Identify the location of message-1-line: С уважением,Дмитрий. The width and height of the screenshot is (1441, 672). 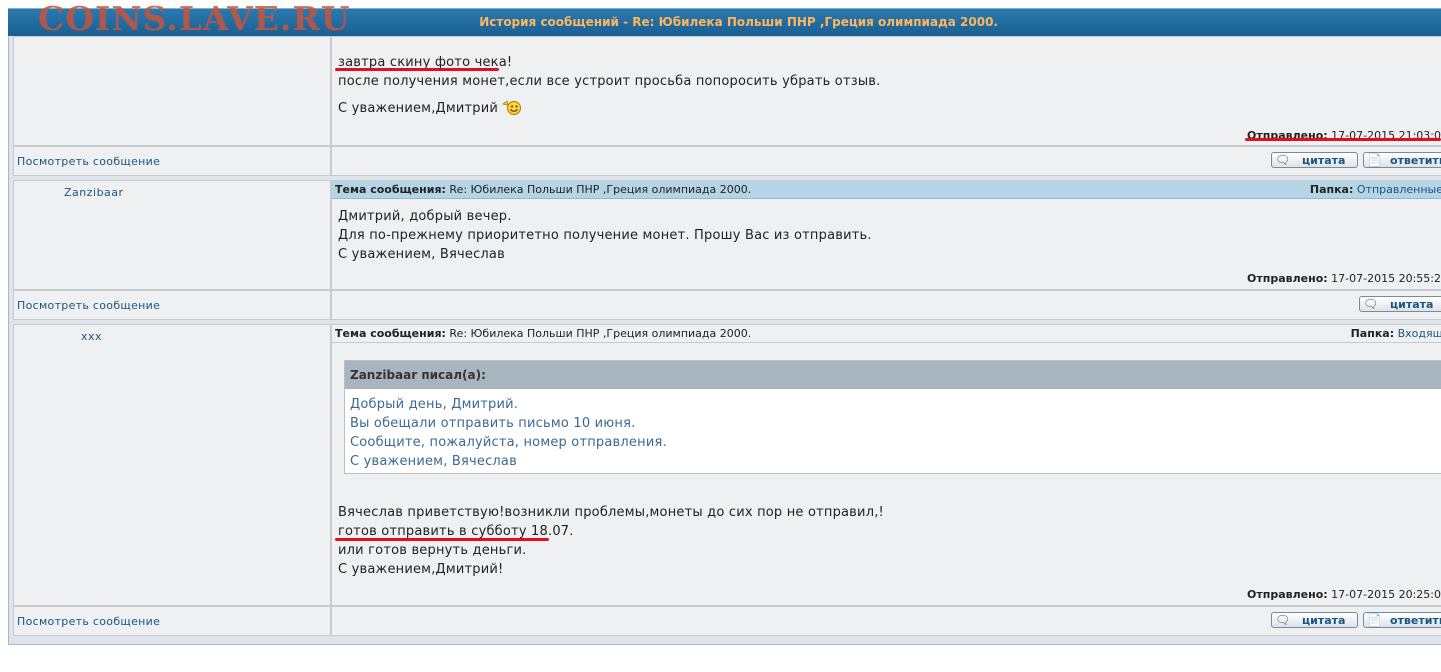
(418, 108).